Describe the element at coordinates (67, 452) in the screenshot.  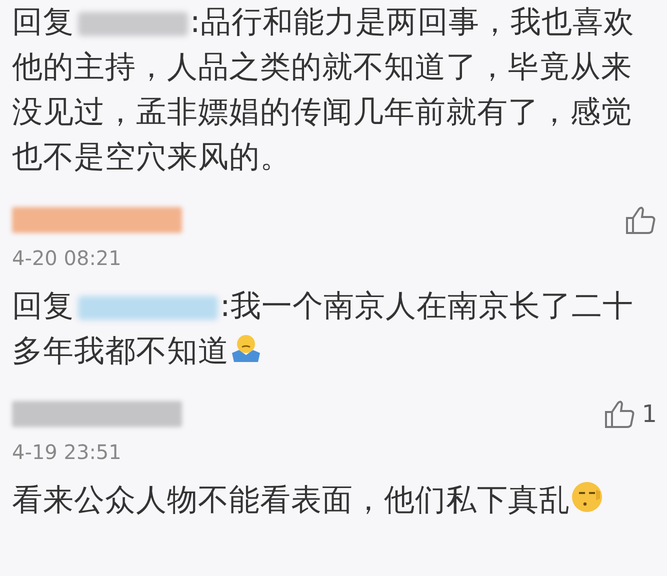
I see `comment-time: 4-19 23:51` at that location.